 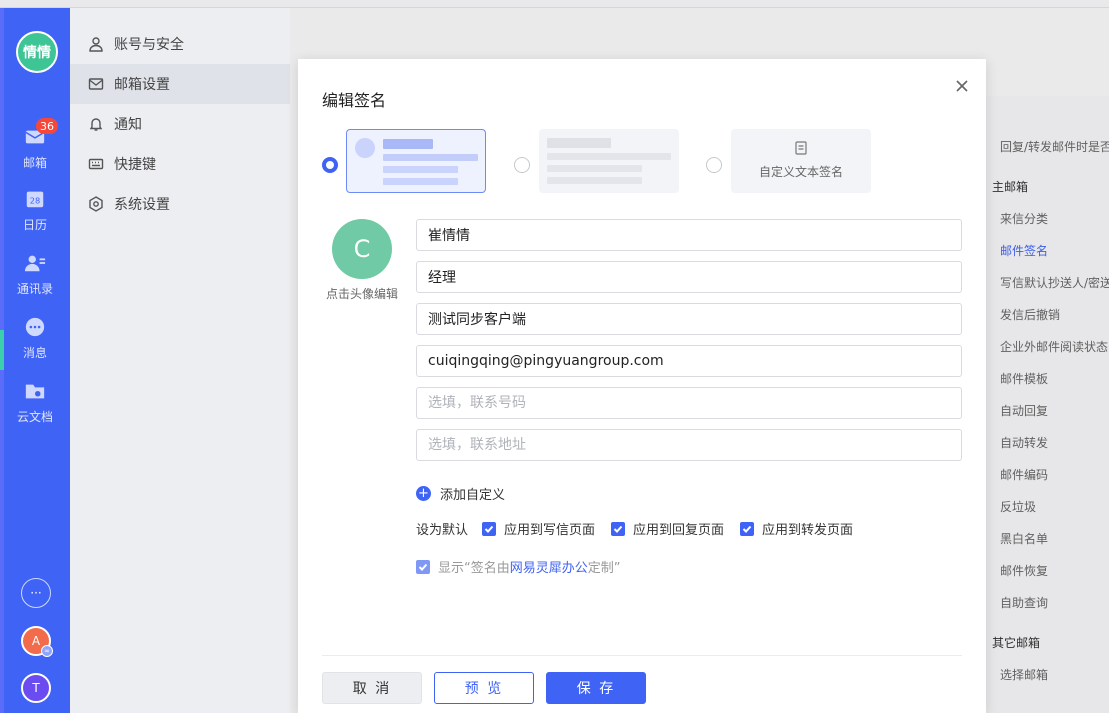 What do you see at coordinates (149, 45) in the screenshot?
I see `settings-item-label: 账号与安全` at bounding box center [149, 45].